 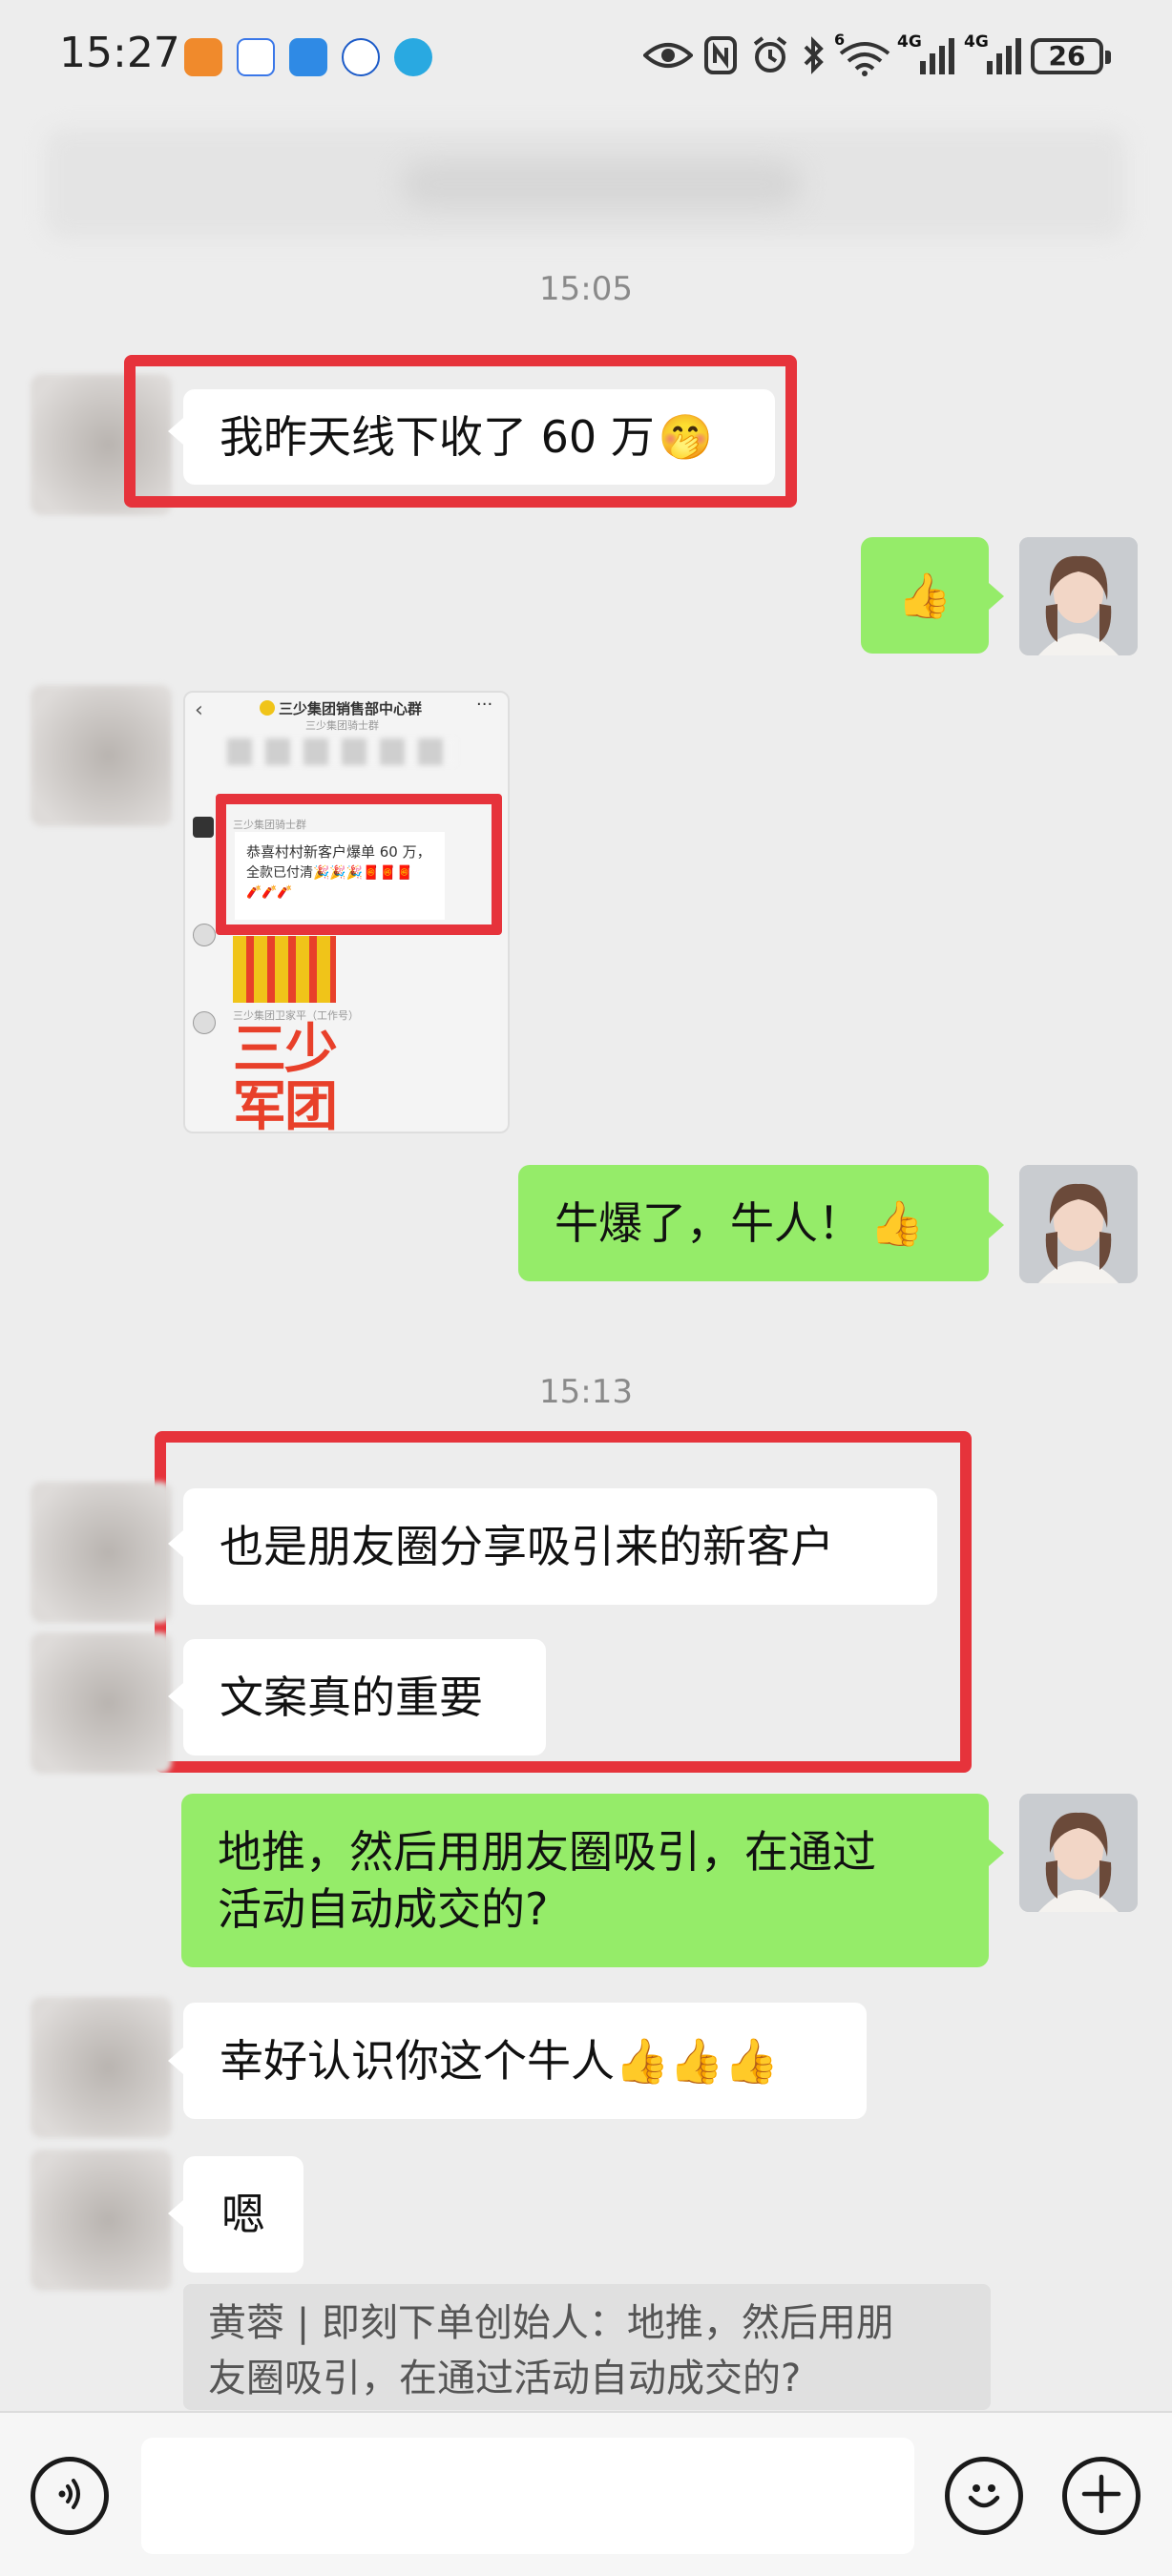 What do you see at coordinates (308, 57) in the screenshot?
I see `weather-notification-icon` at bounding box center [308, 57].